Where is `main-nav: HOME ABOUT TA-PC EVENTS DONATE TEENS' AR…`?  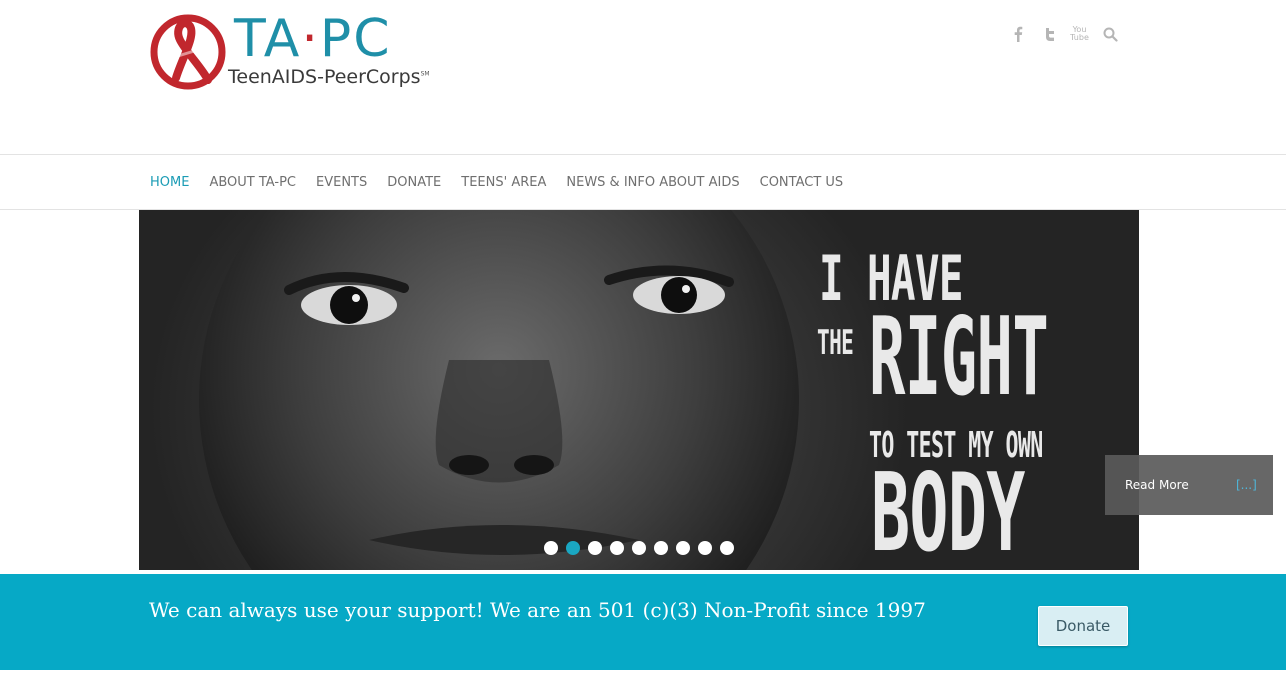 main-nav: HOME ABOUT TA-PC EVENTS DONATE TEENS' AR… is located at coordinates (643, 182).